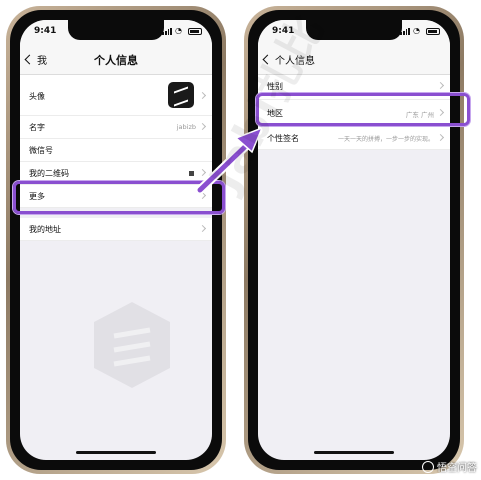 The width and height of the screenshot is (481, 480). I want to click on credit-icon, so click(428, 466).